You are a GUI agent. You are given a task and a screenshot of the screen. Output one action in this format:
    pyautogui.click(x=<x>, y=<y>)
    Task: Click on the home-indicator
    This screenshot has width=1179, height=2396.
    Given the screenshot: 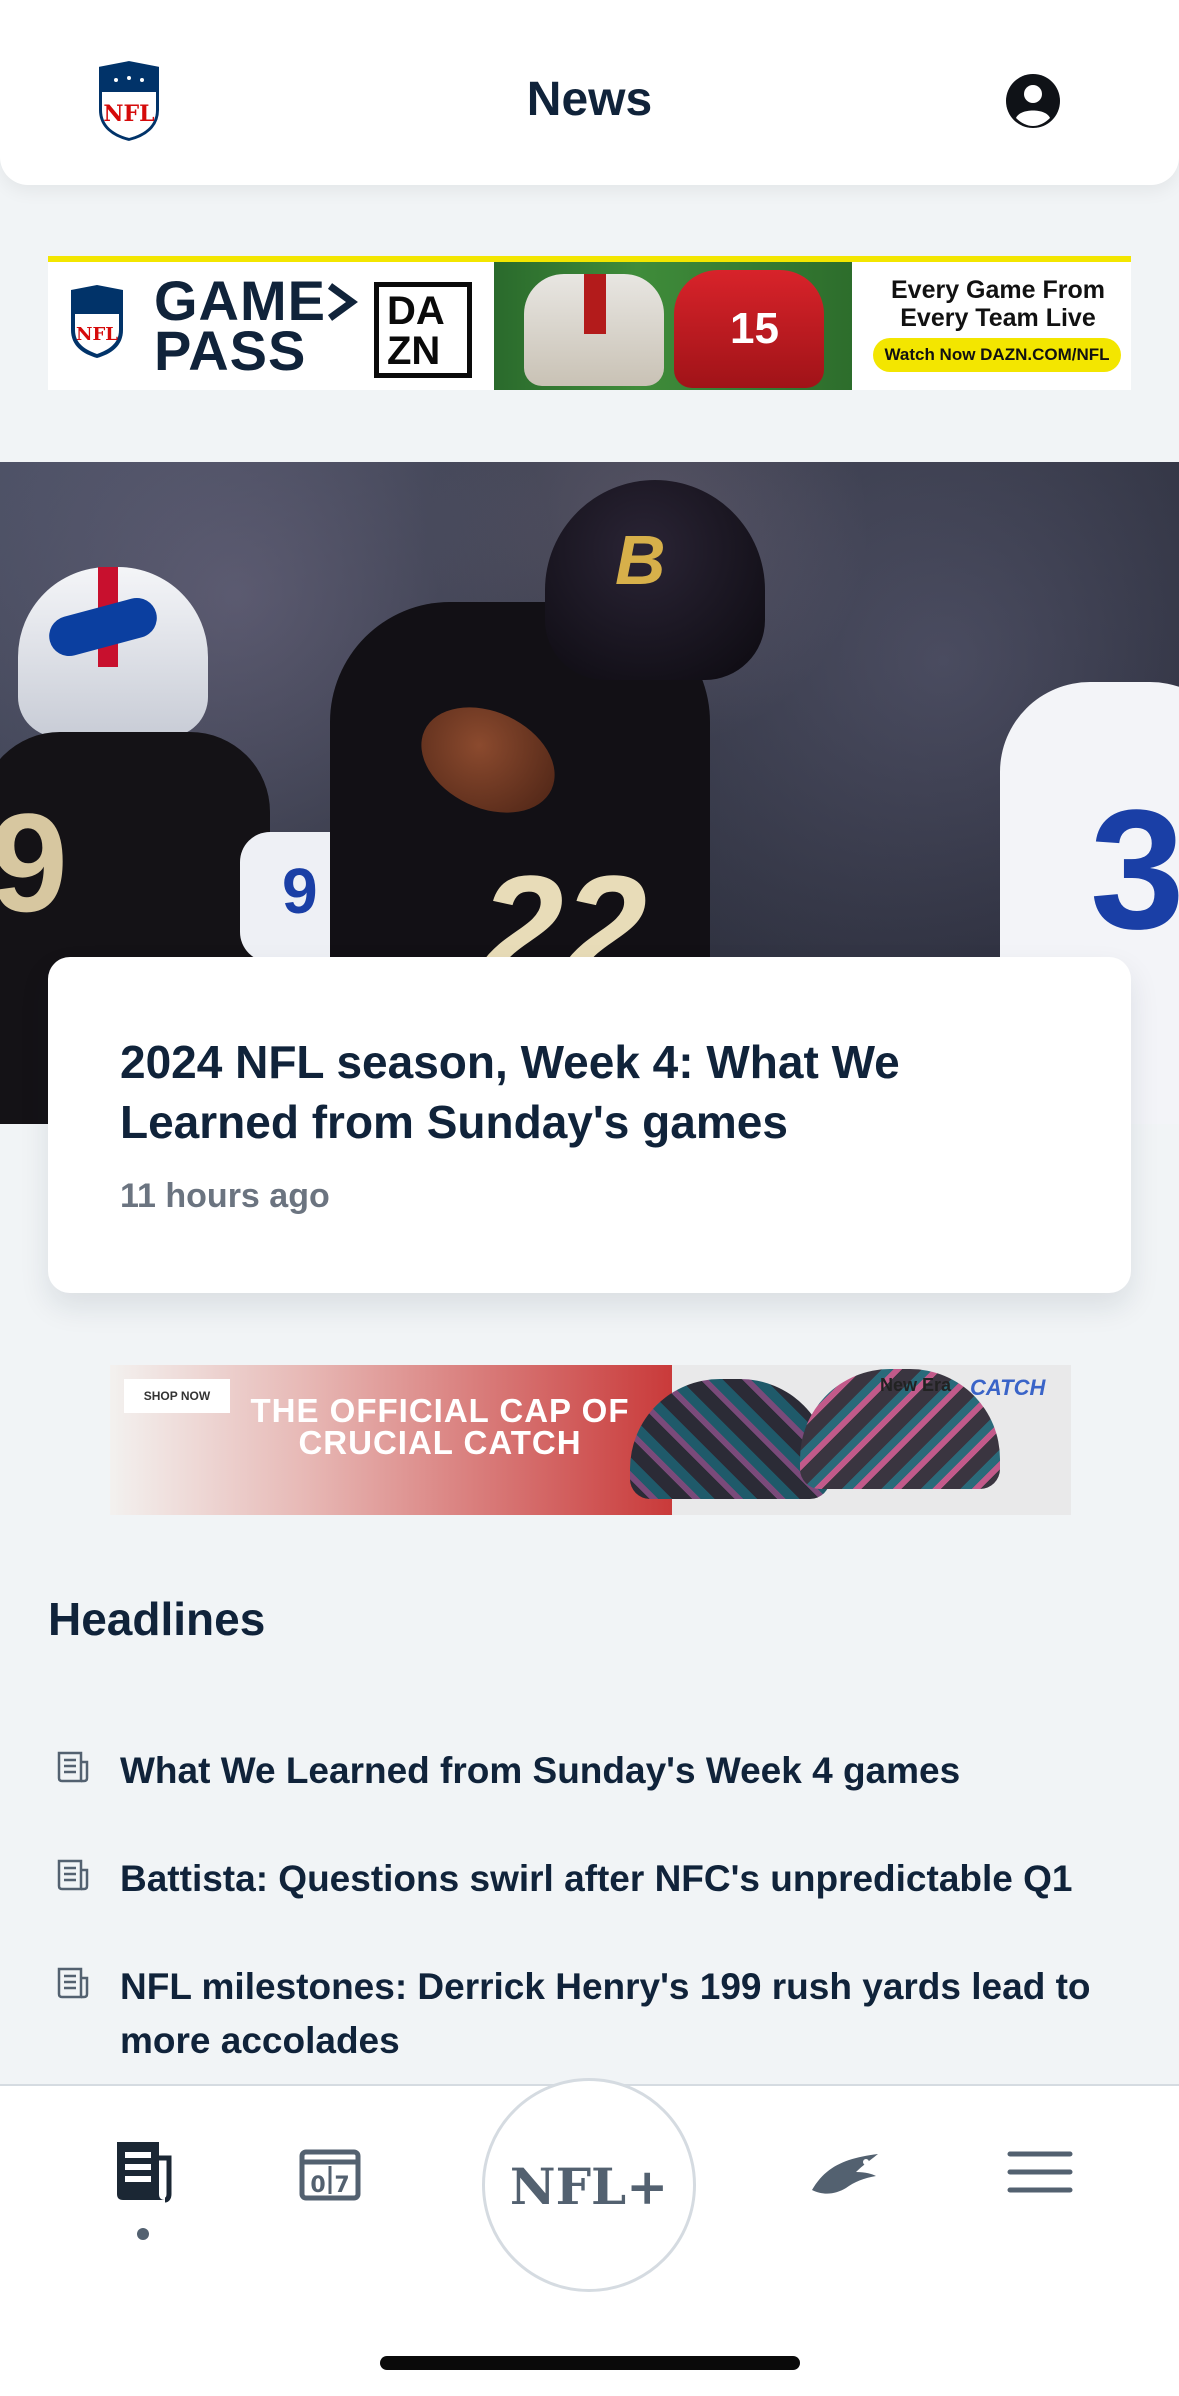 What is the action you would take?
    pyautogui.click(x=590, y=2363)
    